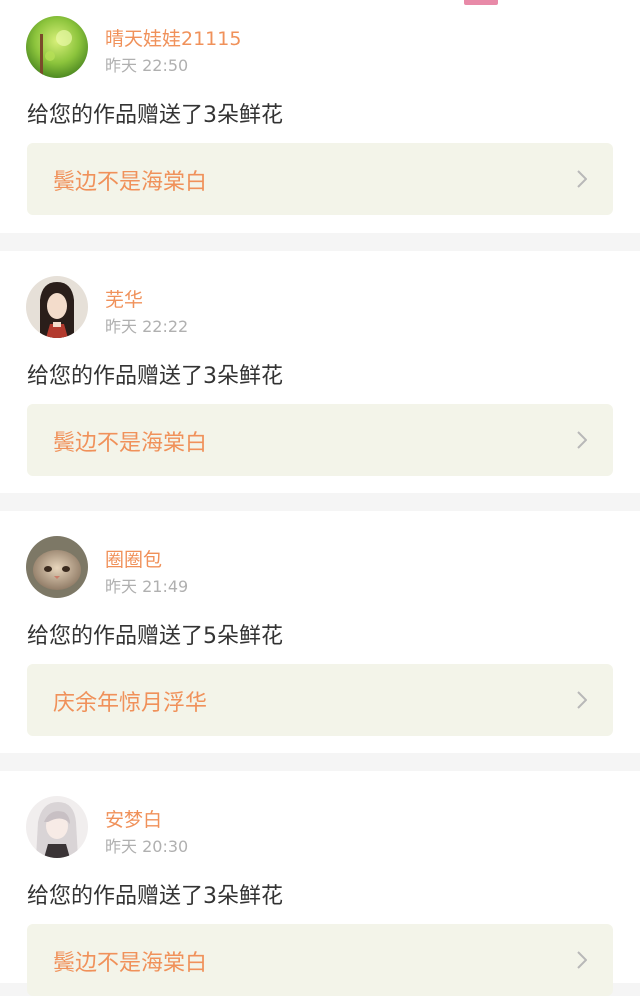  I want to click on work-link: 庆余年惊月浮华, so click(320, 700).